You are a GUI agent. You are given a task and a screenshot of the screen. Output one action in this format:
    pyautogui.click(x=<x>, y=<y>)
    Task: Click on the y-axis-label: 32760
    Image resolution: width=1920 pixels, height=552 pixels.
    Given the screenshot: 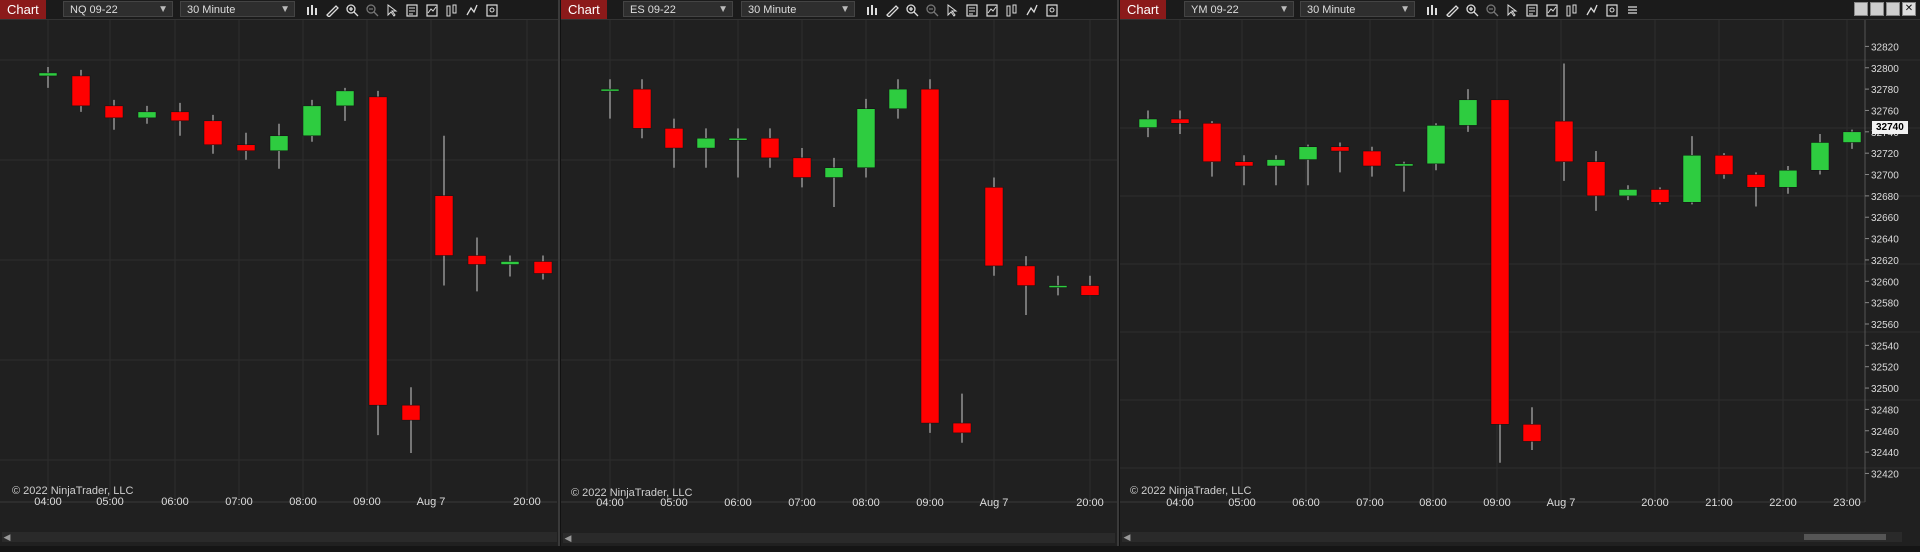 What is the action you would take?
    pyautogui.click(x=1885, y=111)
    